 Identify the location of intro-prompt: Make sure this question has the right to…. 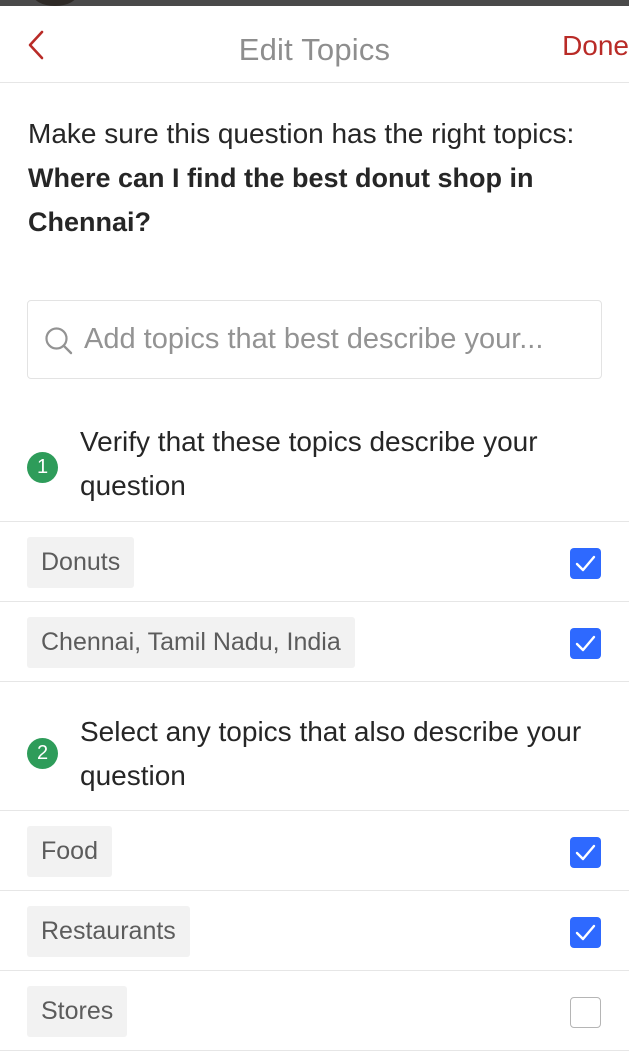
(301, 133).